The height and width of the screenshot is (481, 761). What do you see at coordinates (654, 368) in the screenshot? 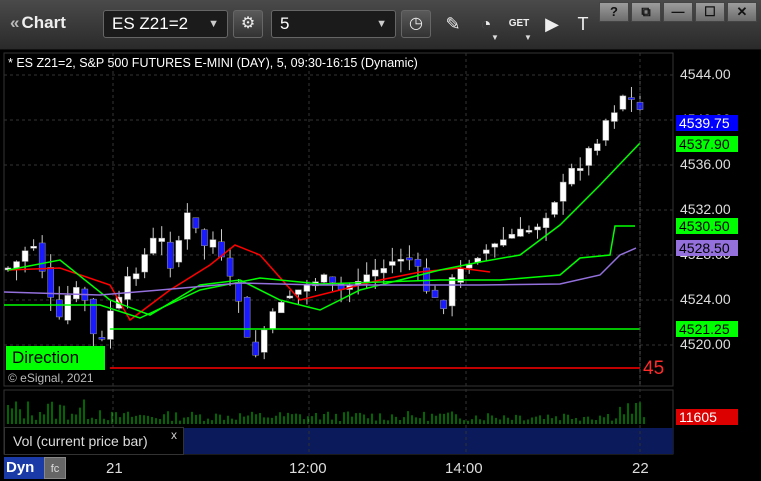
I see `bar-count-label: 45` at bounding box center [654, 368].